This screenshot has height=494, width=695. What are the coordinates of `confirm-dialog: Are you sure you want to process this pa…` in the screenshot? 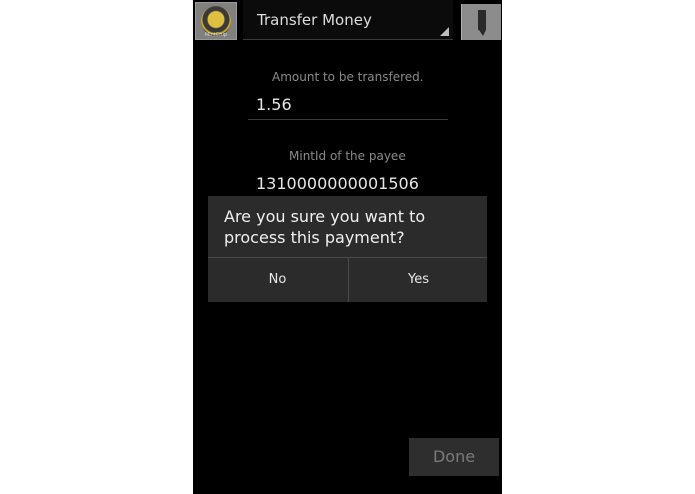 It's located at (347, 249).